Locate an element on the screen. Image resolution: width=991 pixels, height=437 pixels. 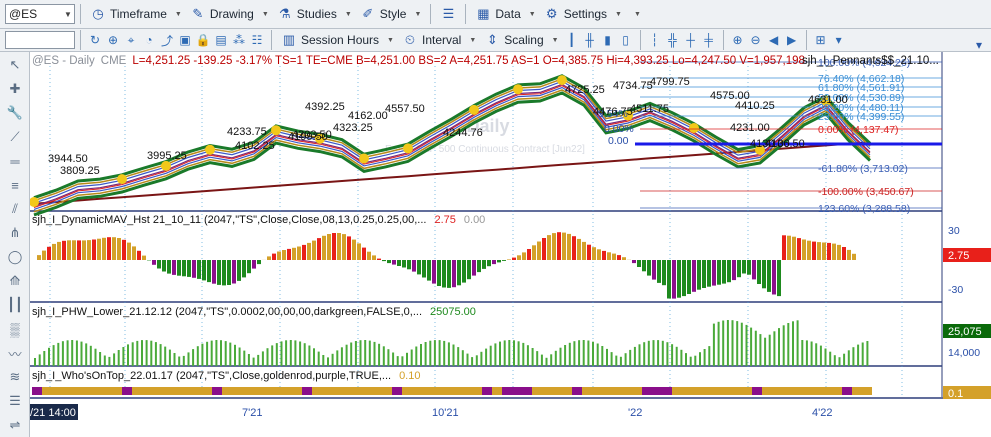
zoom-in-icon: ⊕ is located at coordinates (738, 40).